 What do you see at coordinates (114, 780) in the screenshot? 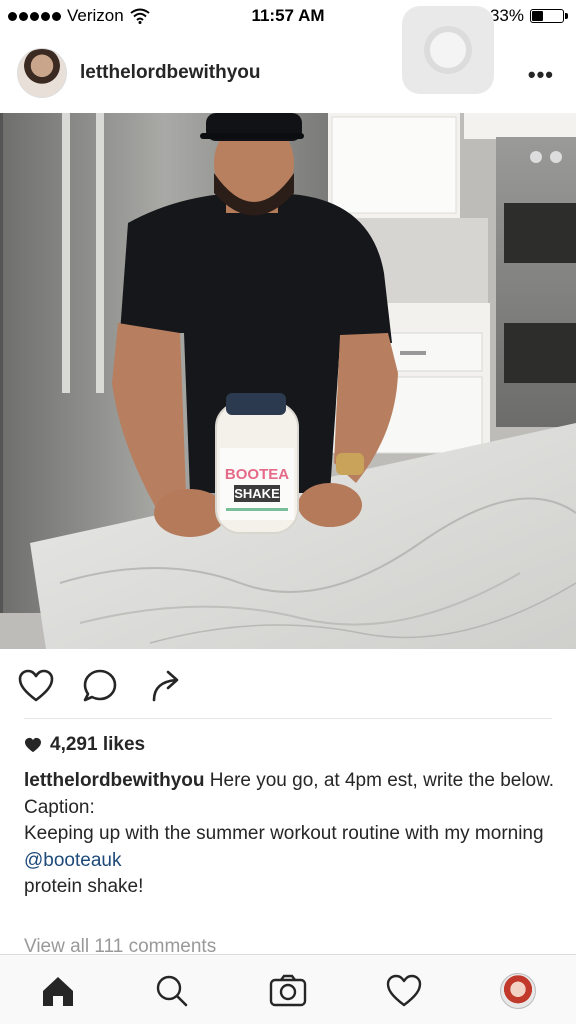
I see `caption-username: letthelordbewithyou` at bounding box center [114, 780].